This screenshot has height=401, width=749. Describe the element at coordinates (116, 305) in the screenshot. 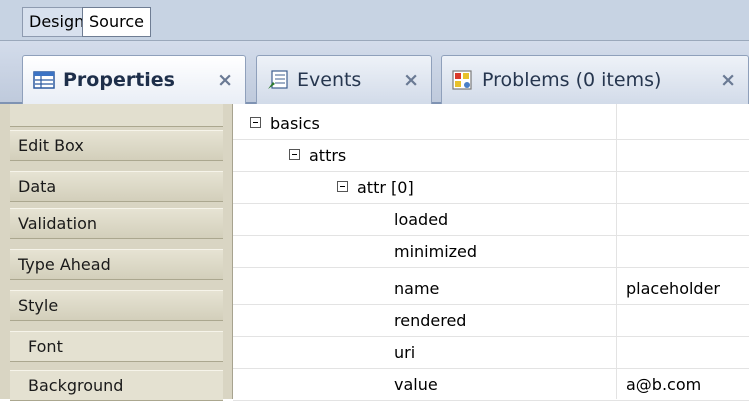

I see `sidebar-item-style: Style` at that location.